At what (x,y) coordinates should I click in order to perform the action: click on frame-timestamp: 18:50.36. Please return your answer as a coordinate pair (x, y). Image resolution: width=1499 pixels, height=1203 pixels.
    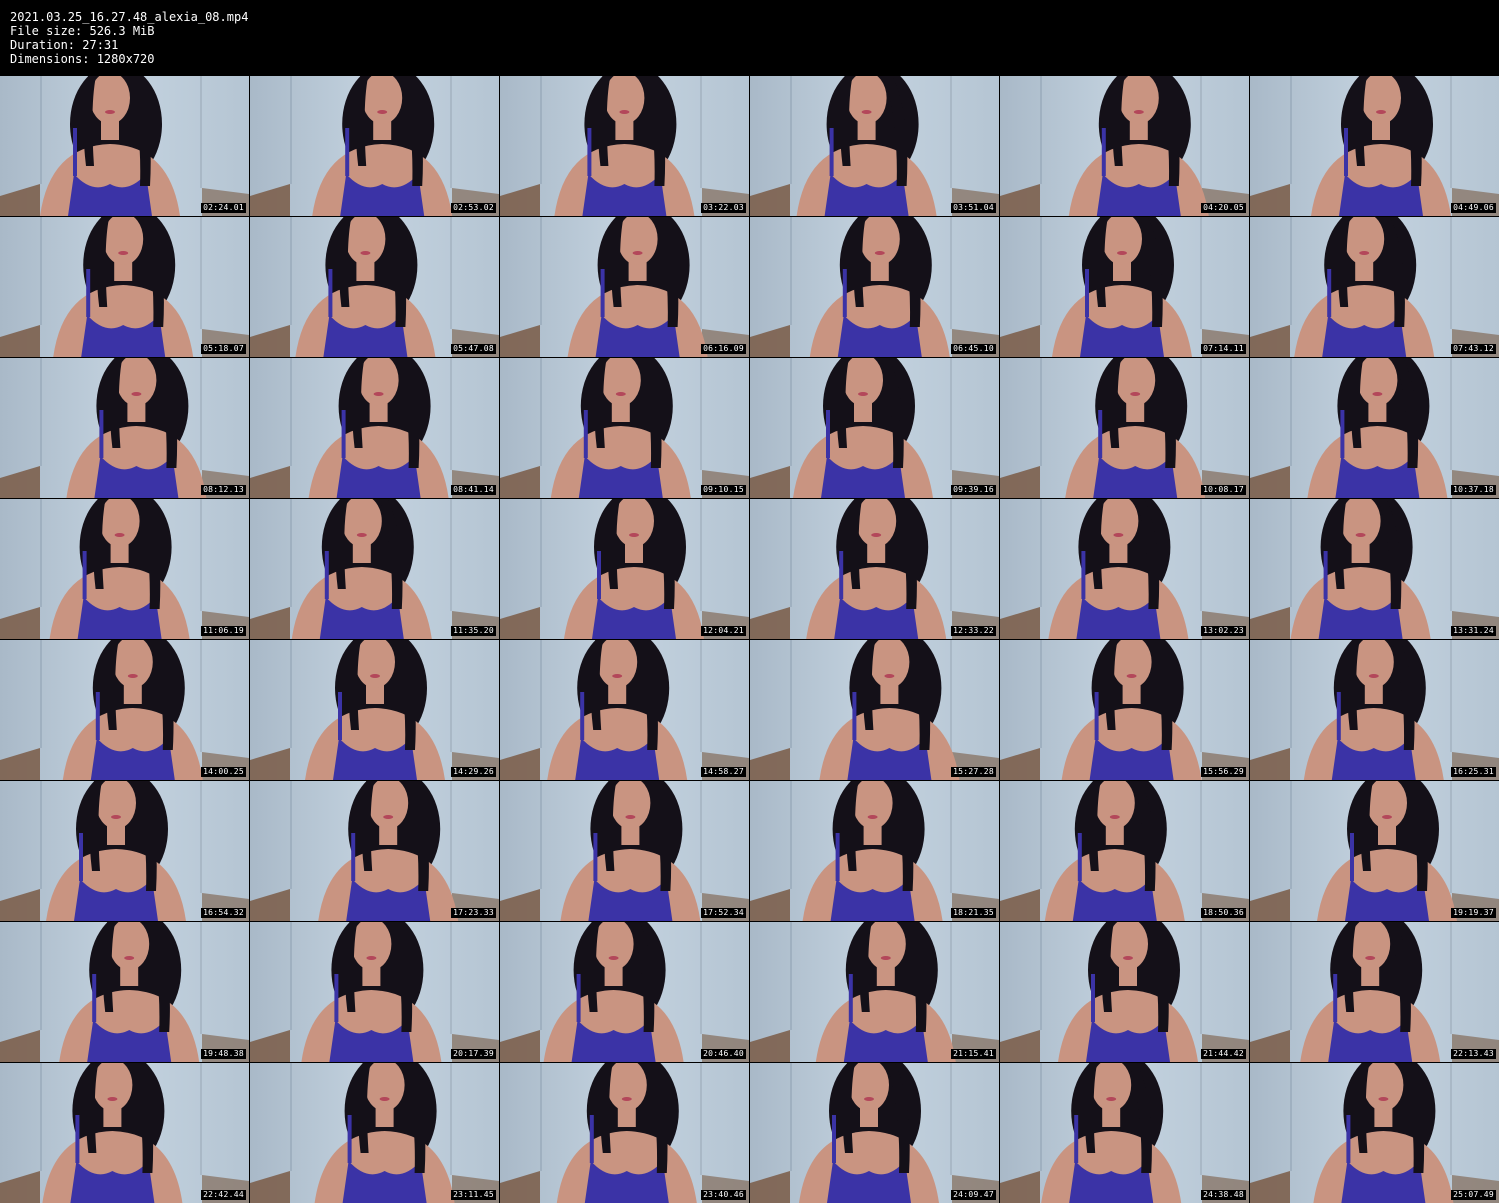
    Looking at the image, I should click on (1223, 913).